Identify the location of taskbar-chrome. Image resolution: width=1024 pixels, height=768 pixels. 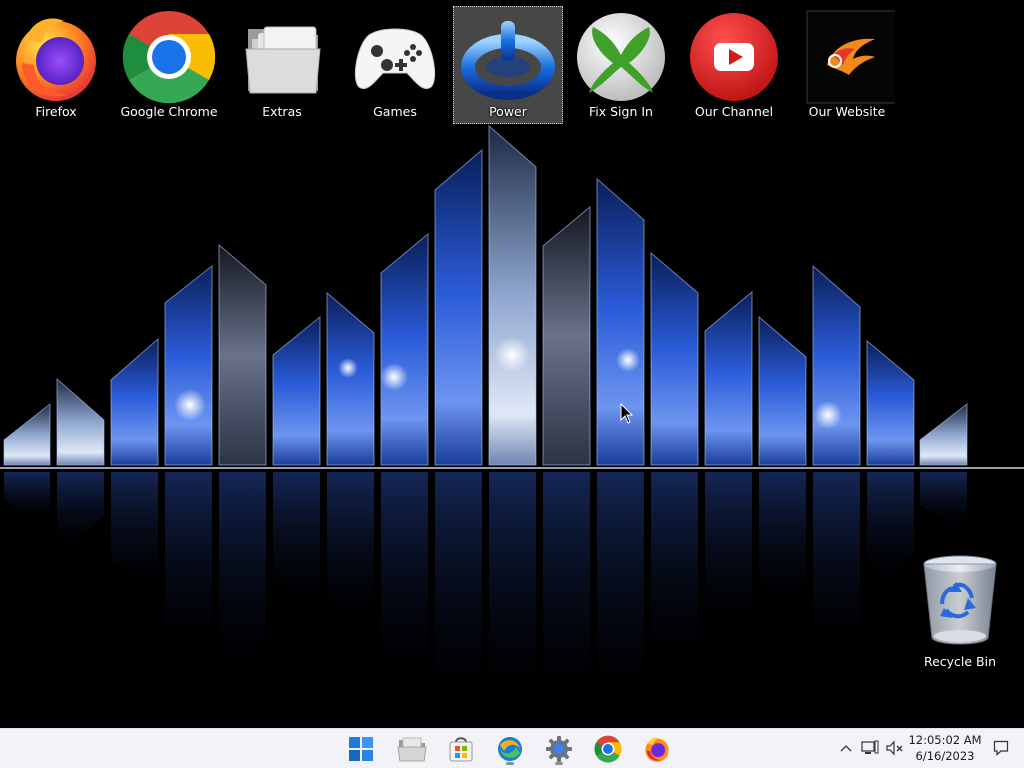
(608, 749).